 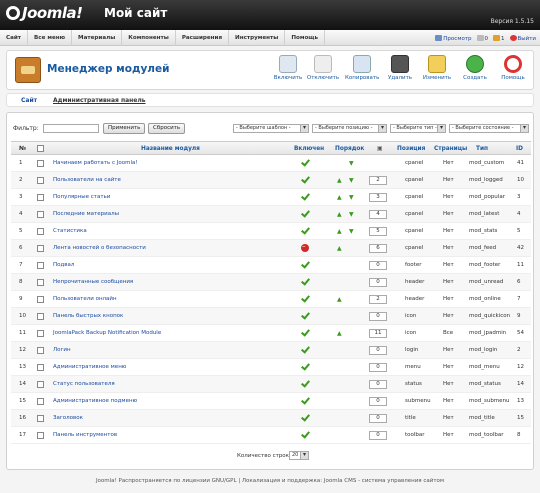 I want to click on state-select: - Выберите состояние -, so click(x=489, y=128).